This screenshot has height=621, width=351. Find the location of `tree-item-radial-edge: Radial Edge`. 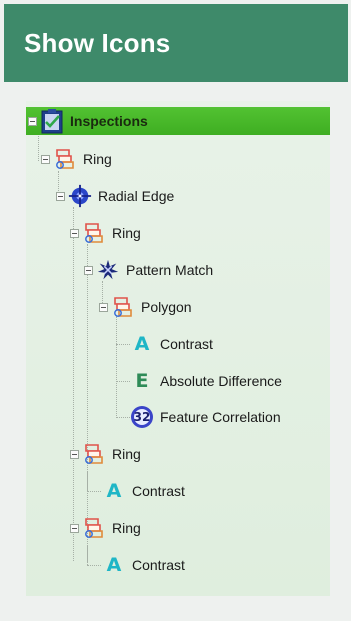

tree-item-radial-edge: Radial Edge is located at coordinates (115, 196).